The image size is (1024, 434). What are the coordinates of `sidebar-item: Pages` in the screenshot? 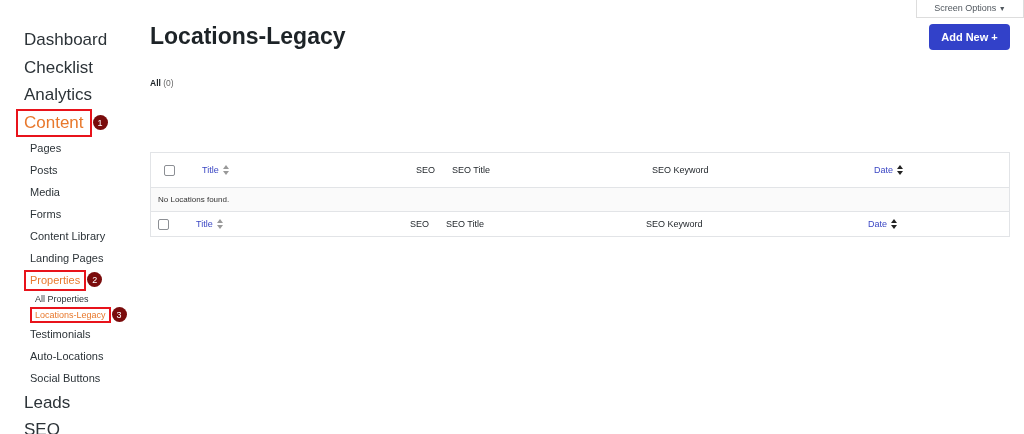 It's located at (46, 147).